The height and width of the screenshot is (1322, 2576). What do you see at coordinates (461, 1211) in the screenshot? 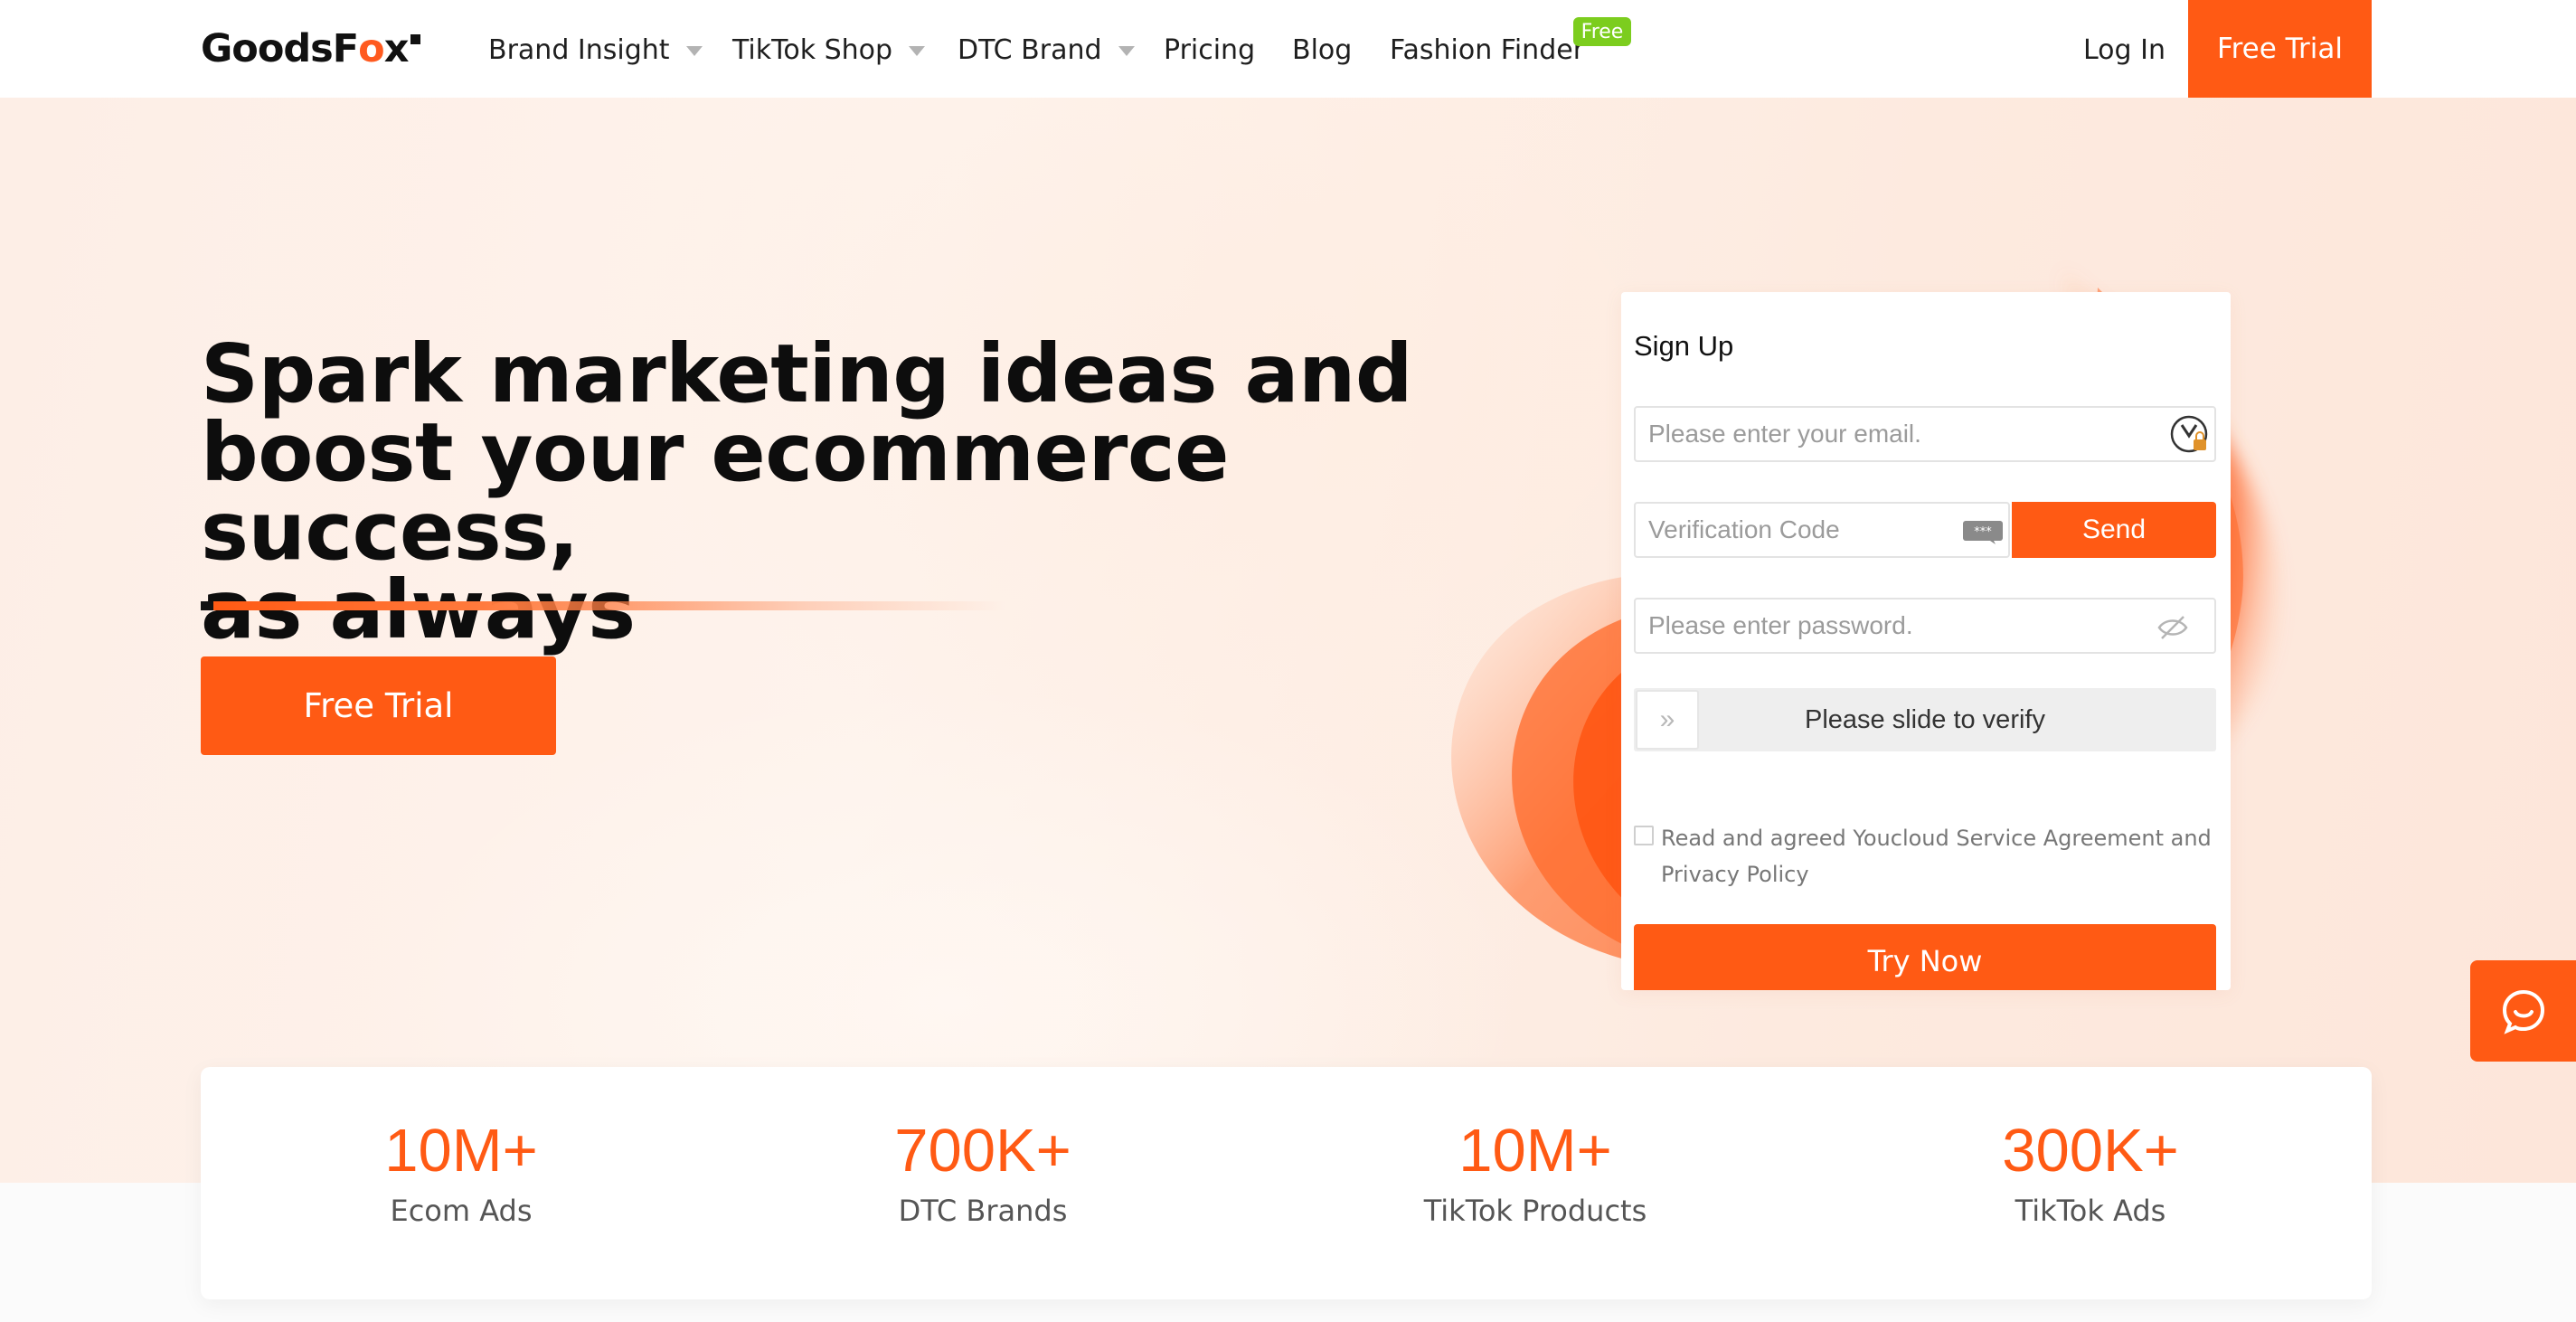
I see `stat-label: Ecom Ads` at bounding box center [461, 1211].